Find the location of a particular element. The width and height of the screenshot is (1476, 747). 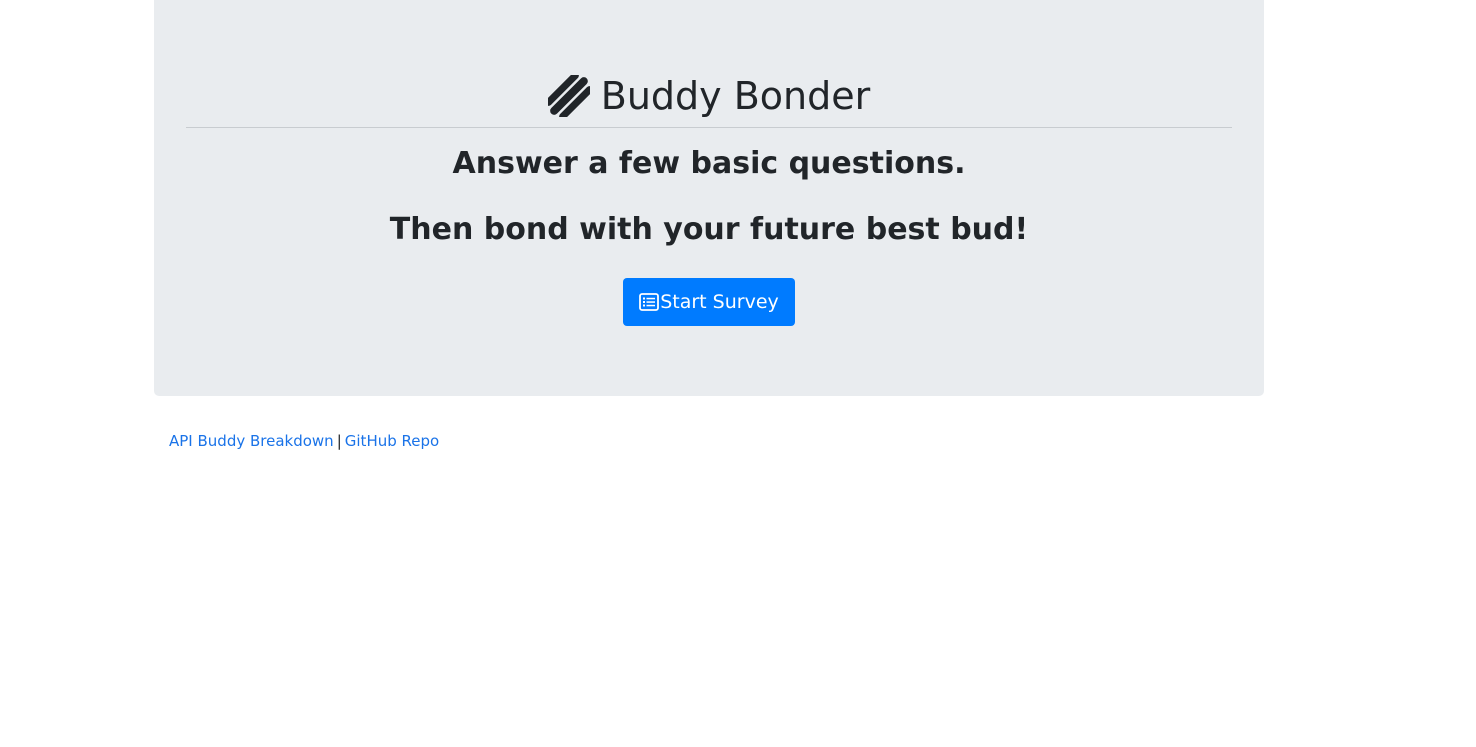

start-survey-label: Start Survey is located at coordinates (719, 302).